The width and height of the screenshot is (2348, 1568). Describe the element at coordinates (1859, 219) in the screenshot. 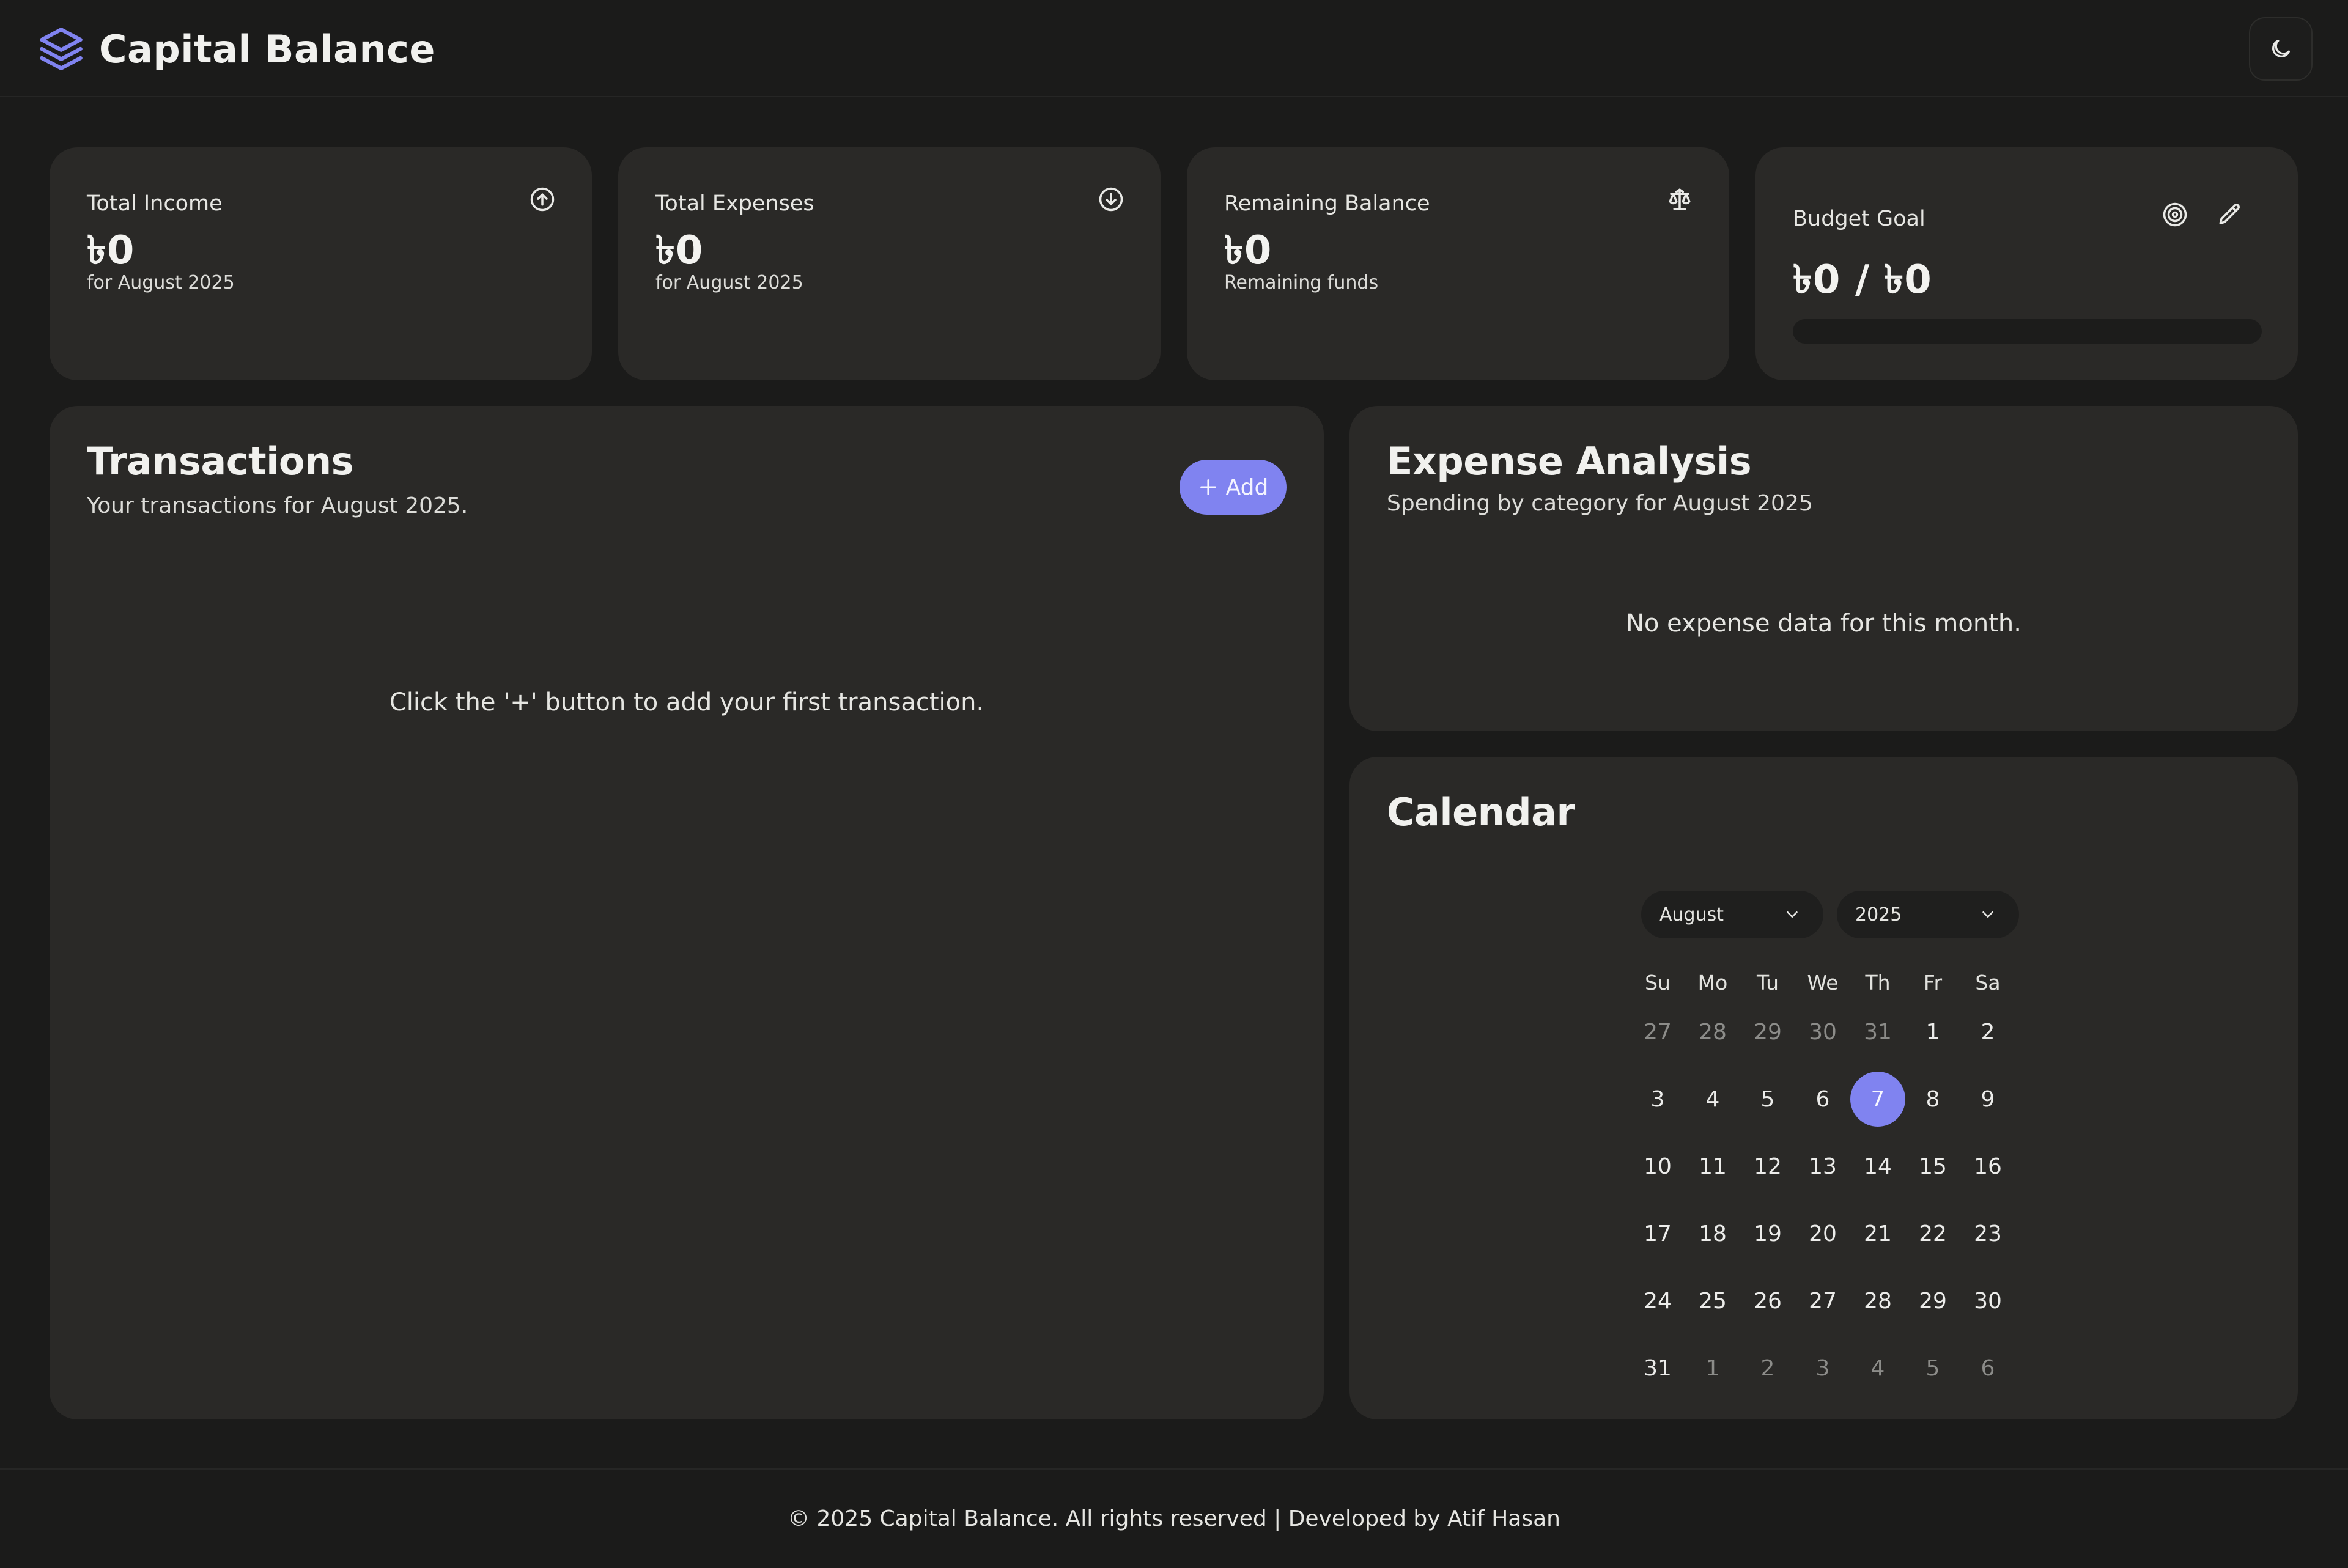

I see `budget-label: Budget Goal` at that location.